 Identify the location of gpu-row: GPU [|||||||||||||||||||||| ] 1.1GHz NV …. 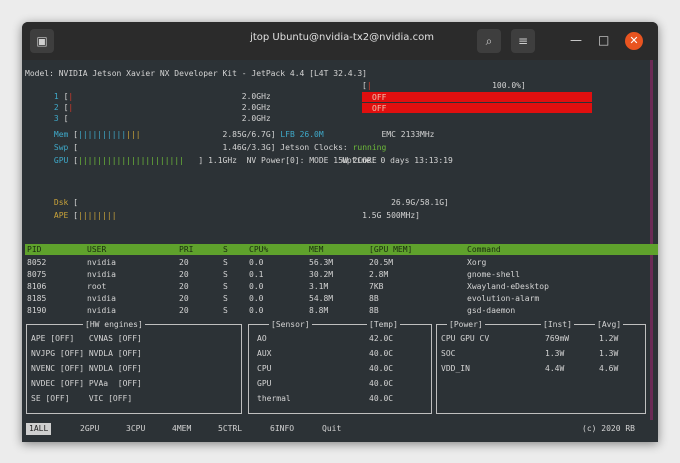
(215, 160).